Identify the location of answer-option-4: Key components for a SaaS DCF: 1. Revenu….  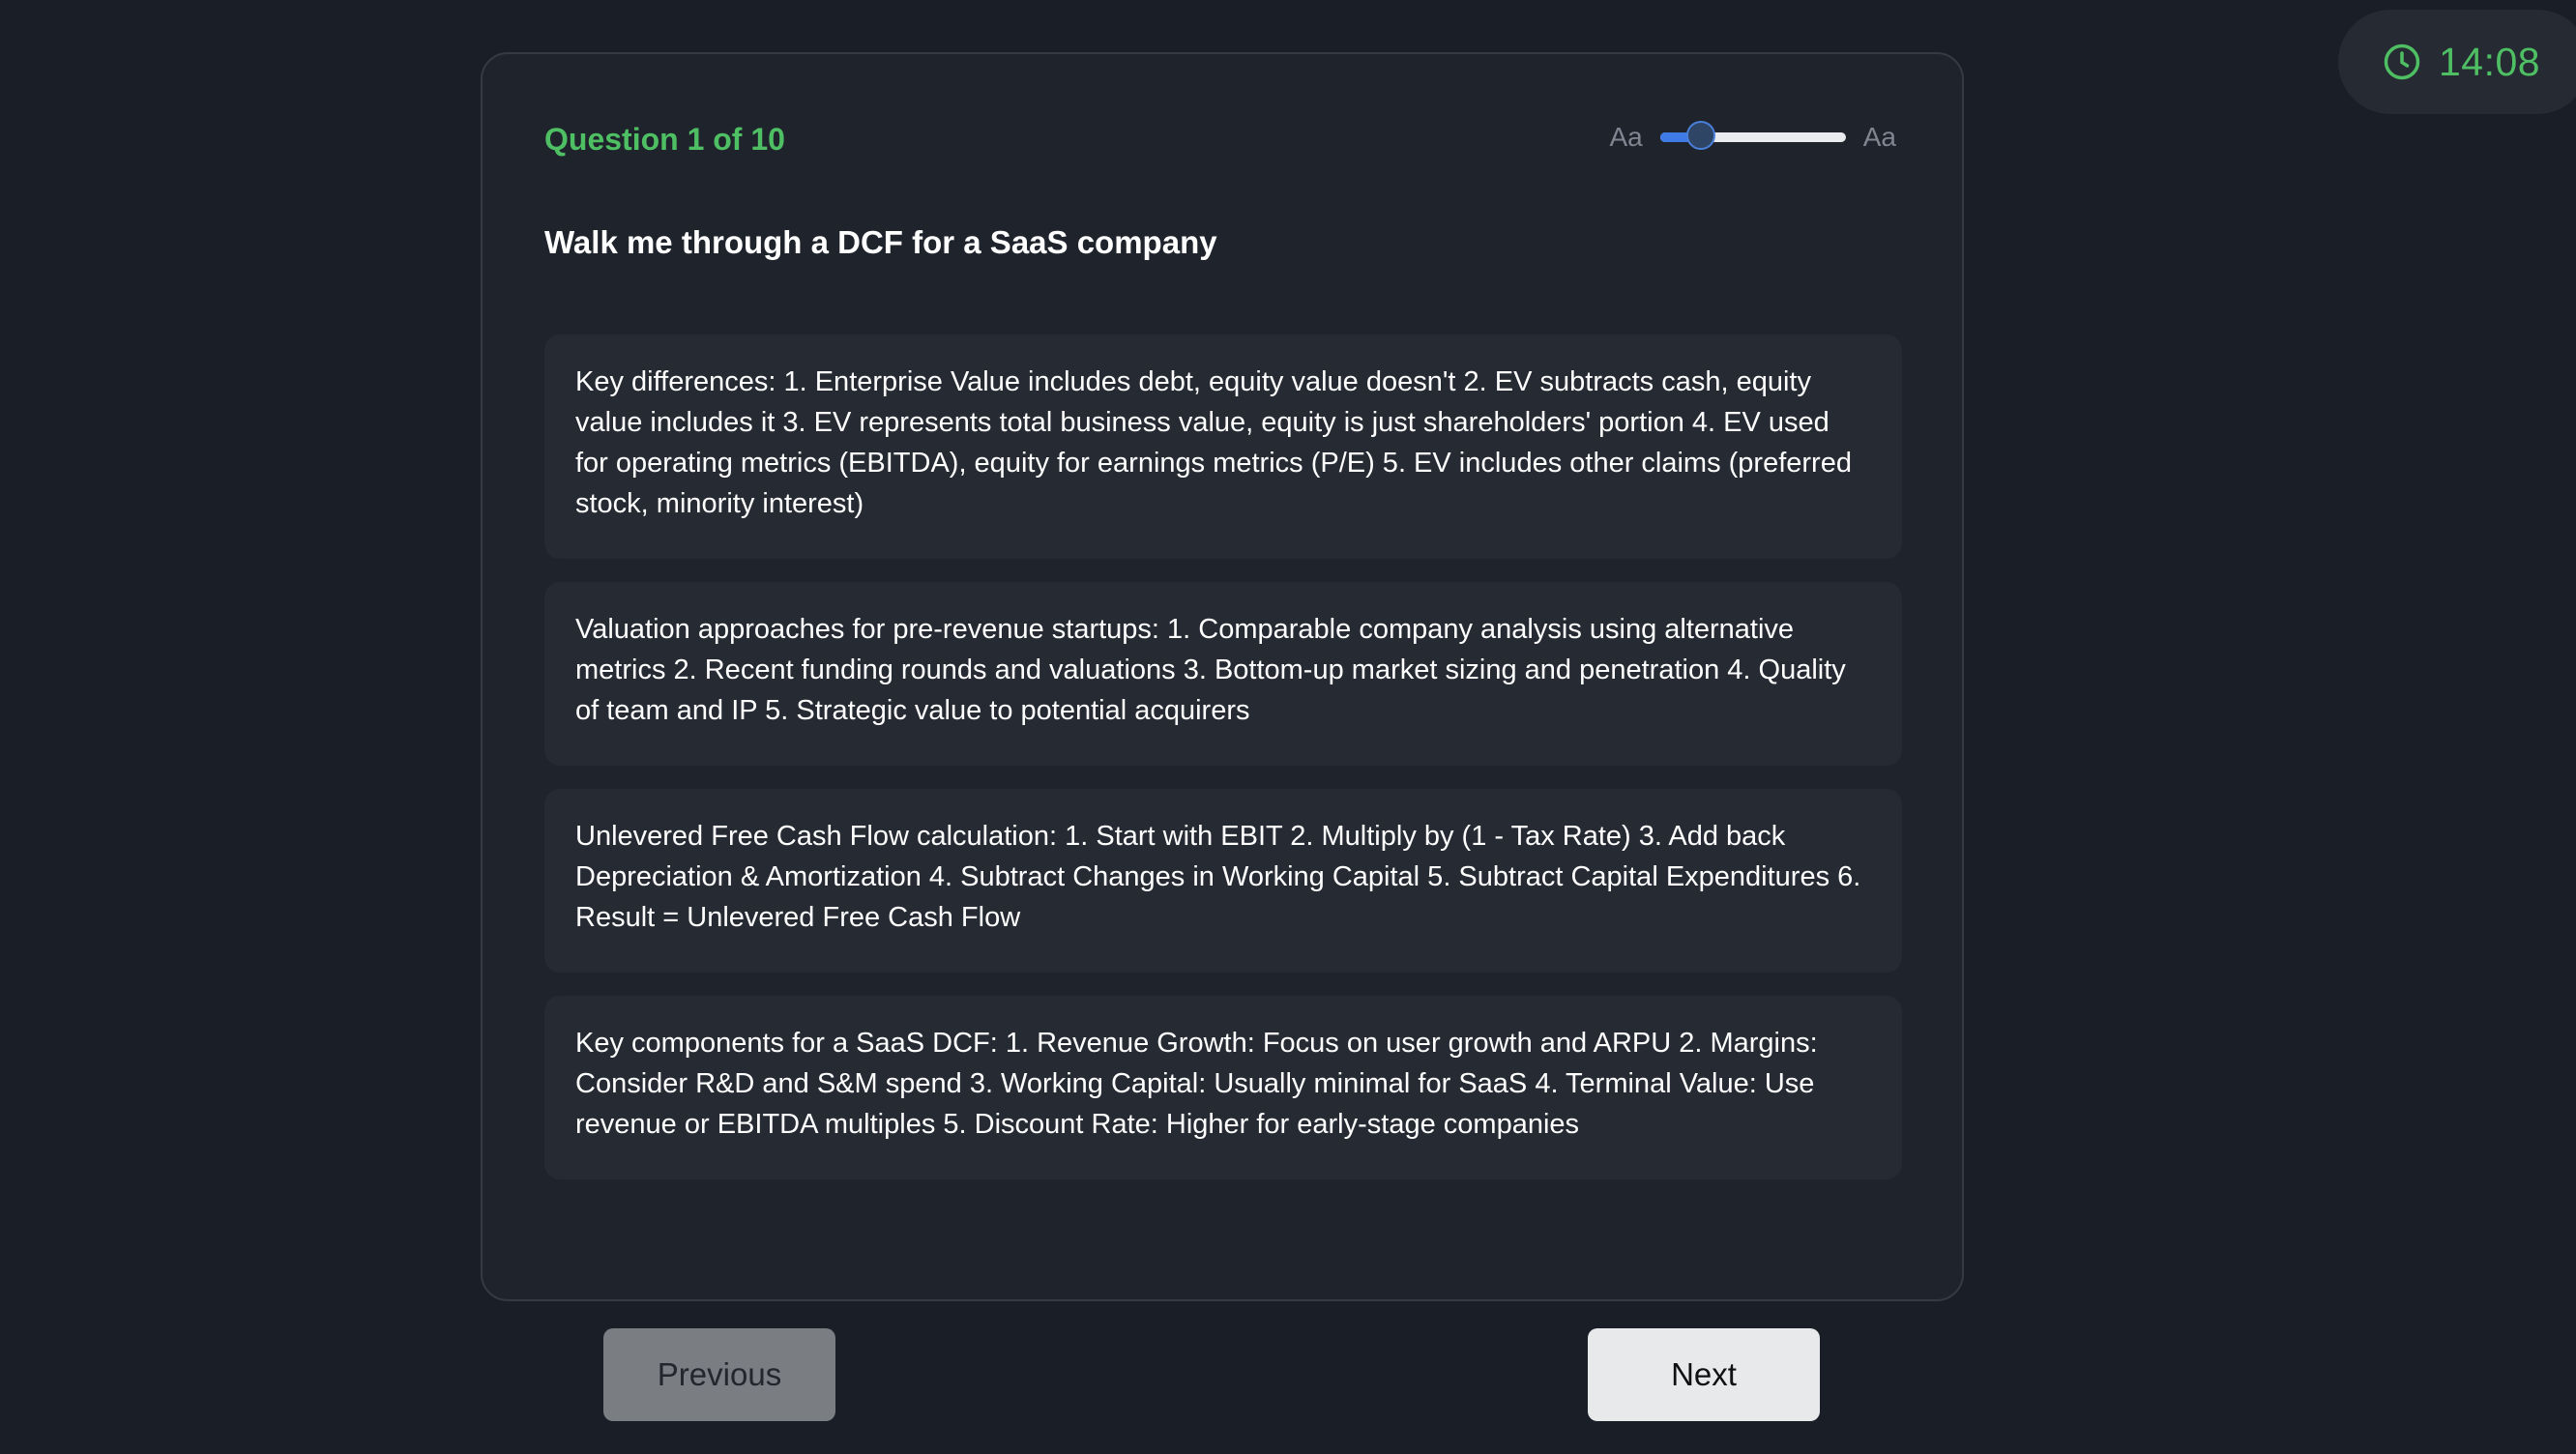
(1223, 1088).